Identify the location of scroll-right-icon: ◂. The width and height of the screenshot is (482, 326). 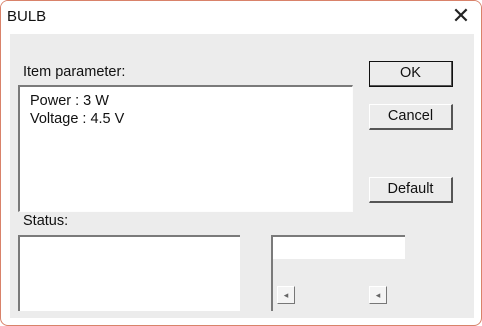
(378, 295).